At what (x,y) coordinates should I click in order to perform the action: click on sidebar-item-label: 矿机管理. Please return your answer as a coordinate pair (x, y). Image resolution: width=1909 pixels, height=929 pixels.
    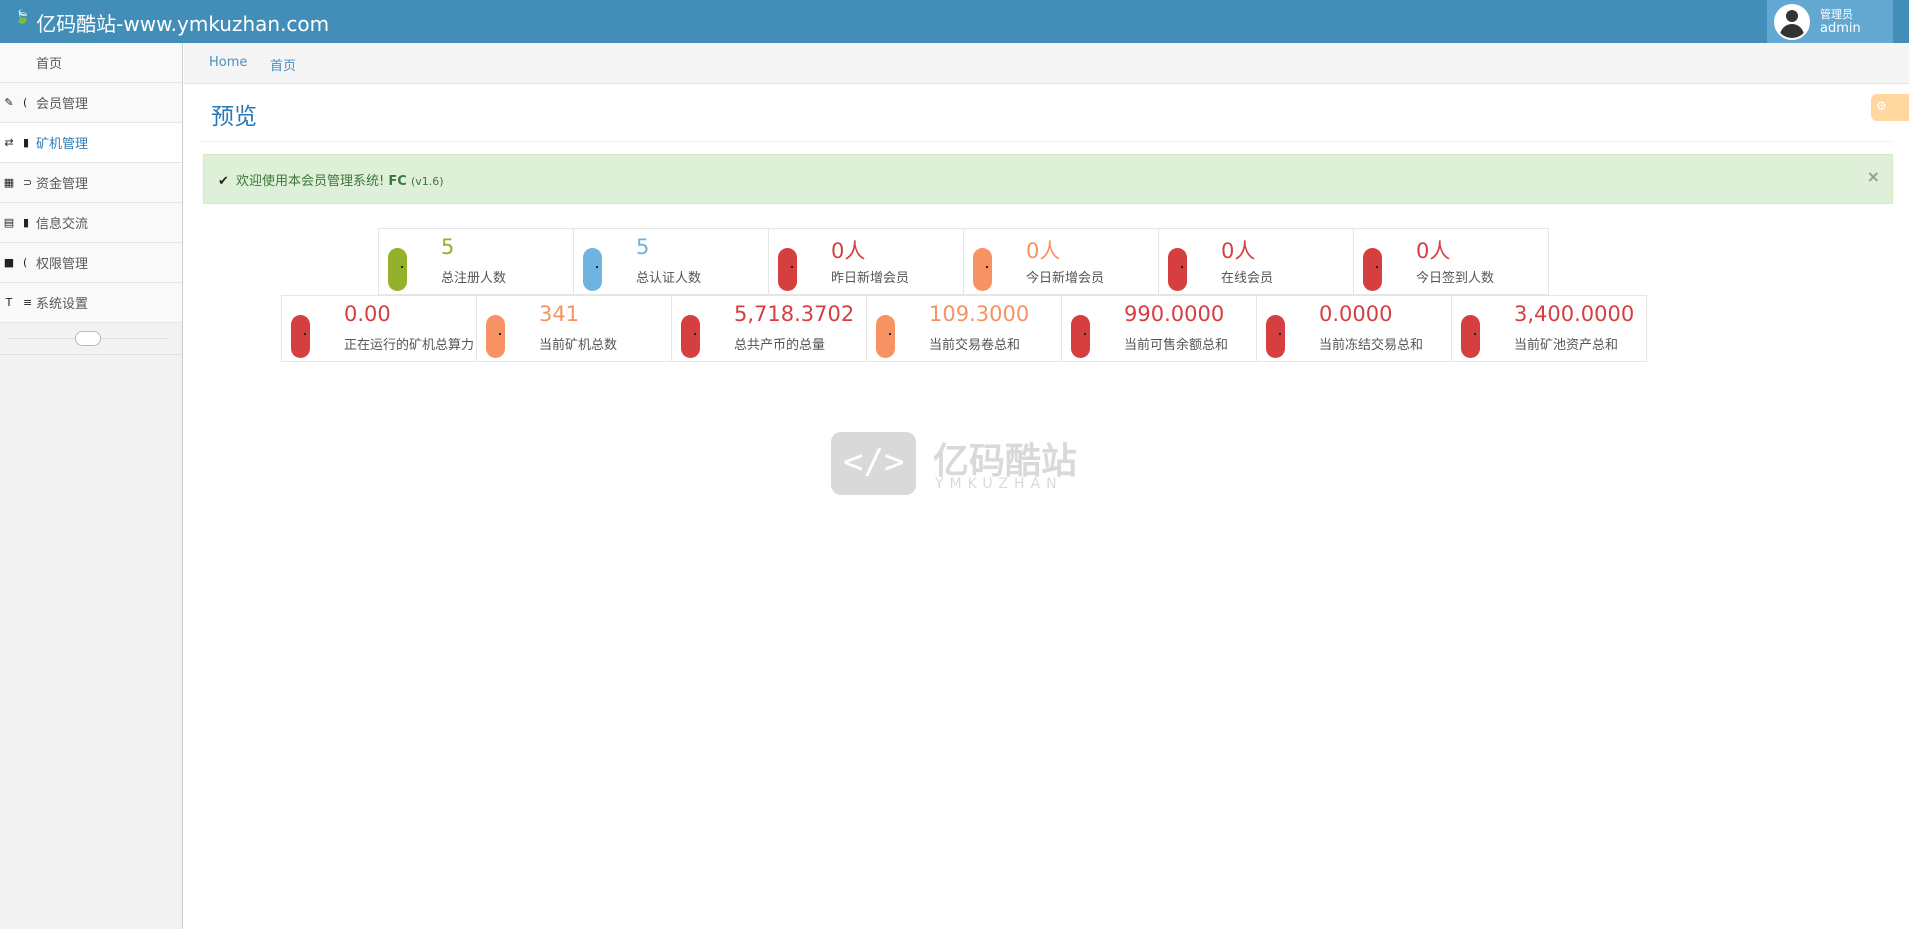
    Looking at the image, I should click on (62, 144).